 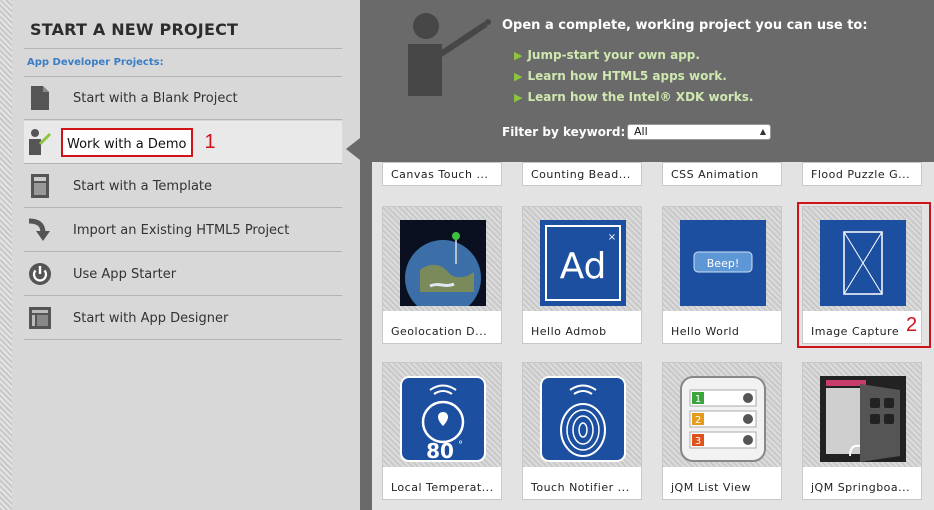 I want to click on menu-item-blank-project: Start with a Blank Project, so click(x=183, y=98).